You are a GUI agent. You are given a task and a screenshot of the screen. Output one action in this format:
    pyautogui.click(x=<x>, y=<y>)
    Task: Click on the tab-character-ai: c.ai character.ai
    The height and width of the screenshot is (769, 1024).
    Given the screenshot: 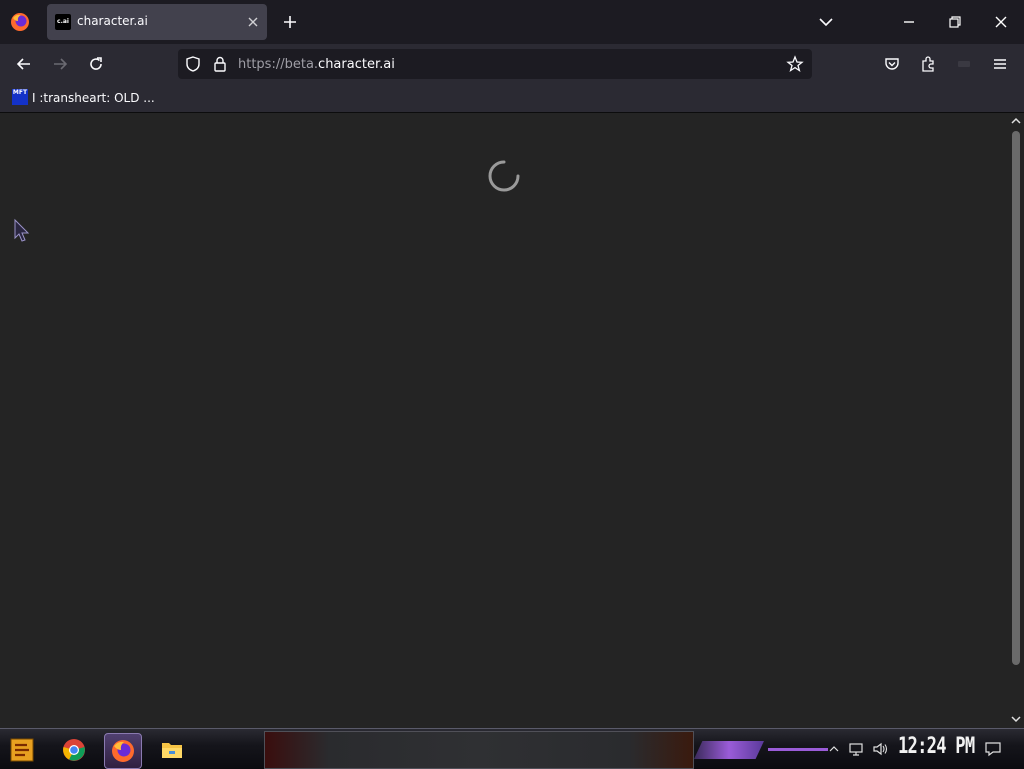 What is the action you would take?
    pyautogui.click(x=157, y=22)
    